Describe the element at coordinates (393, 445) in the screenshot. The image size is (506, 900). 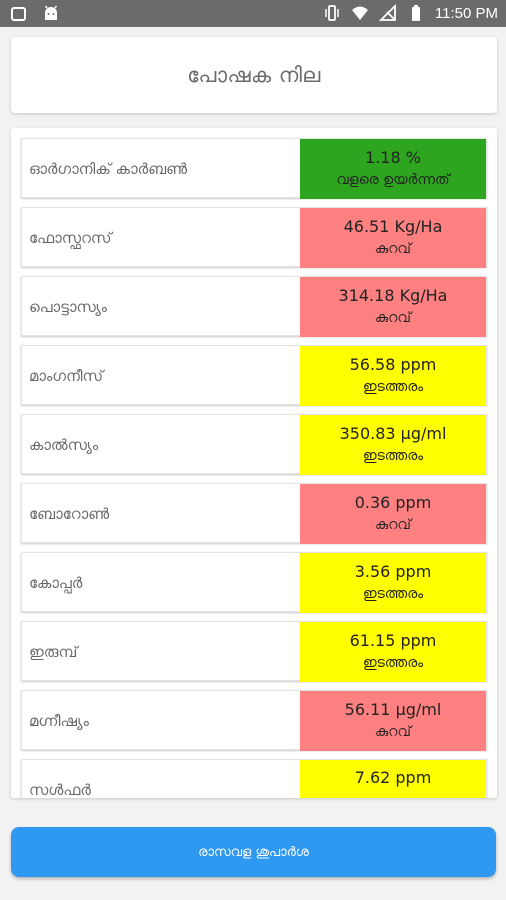
I see `nutrient-value-cell: 350.83 µg/ml ഇടത്തരം` at that location.